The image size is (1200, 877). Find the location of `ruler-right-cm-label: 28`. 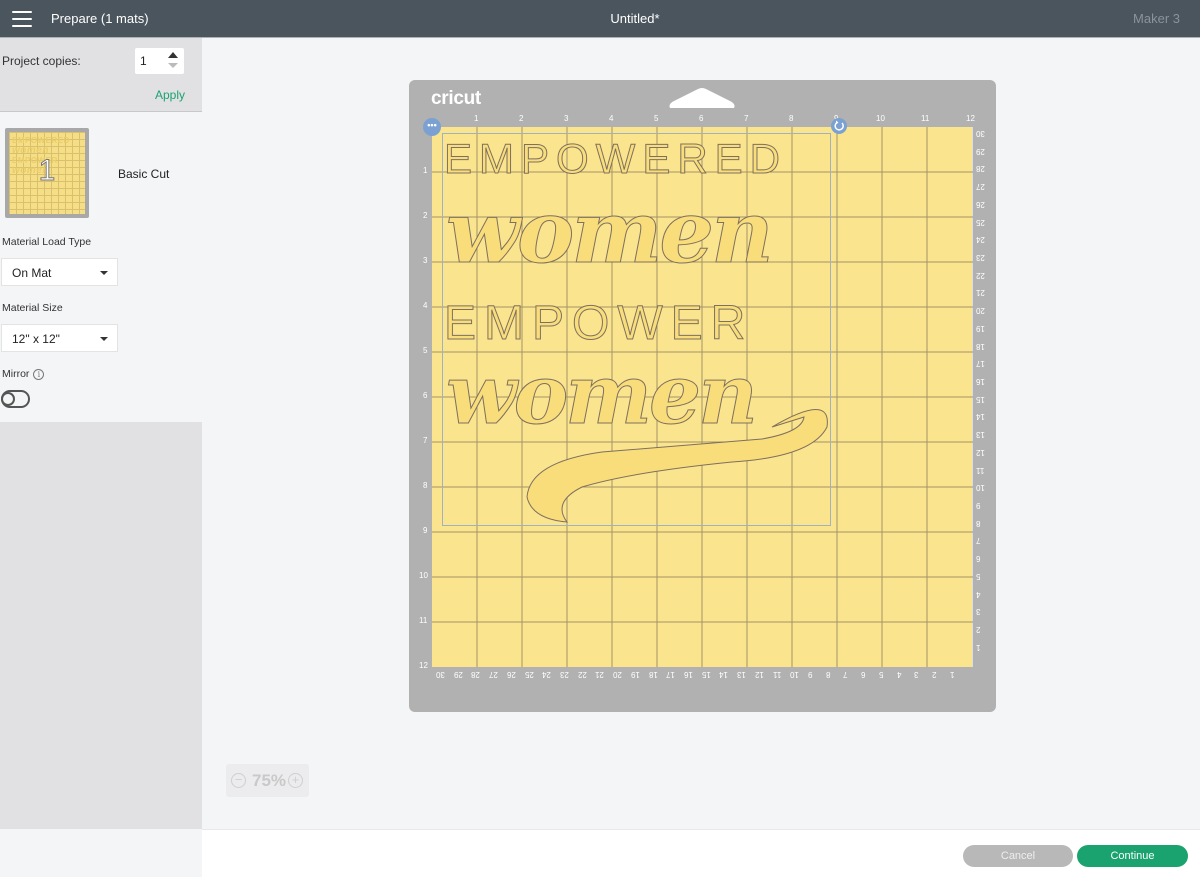

ruler-right-cm-label: 28 is located at coordinates (980, 169).